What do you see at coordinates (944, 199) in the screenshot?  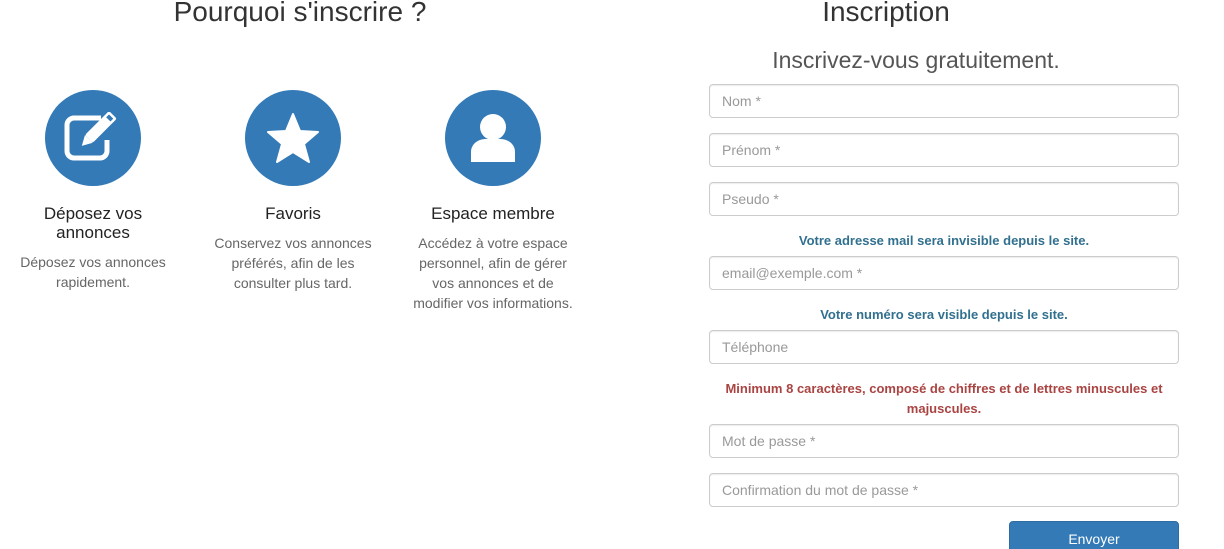 I see `pseudo-input` at bounding box center [944, 199].